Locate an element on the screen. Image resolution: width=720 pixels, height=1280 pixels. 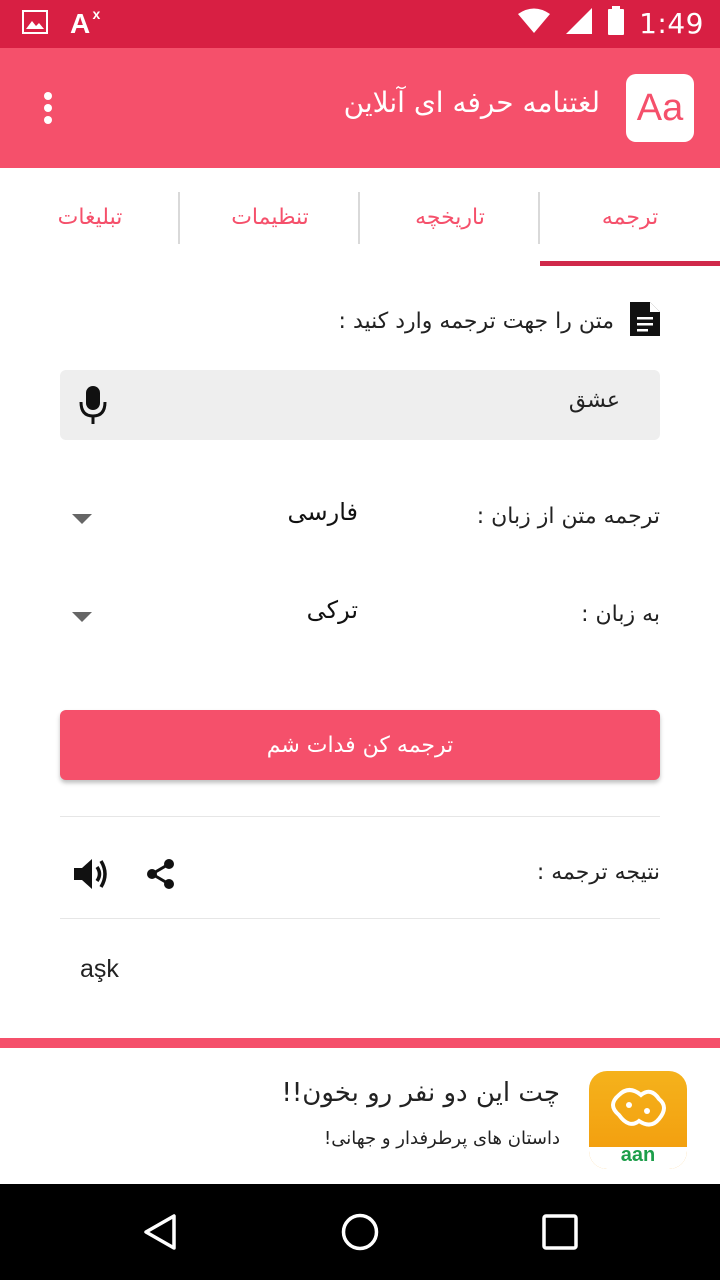
ad-title: چت این دو نفر رو بخون!! is located at coordinates (420, 1093).